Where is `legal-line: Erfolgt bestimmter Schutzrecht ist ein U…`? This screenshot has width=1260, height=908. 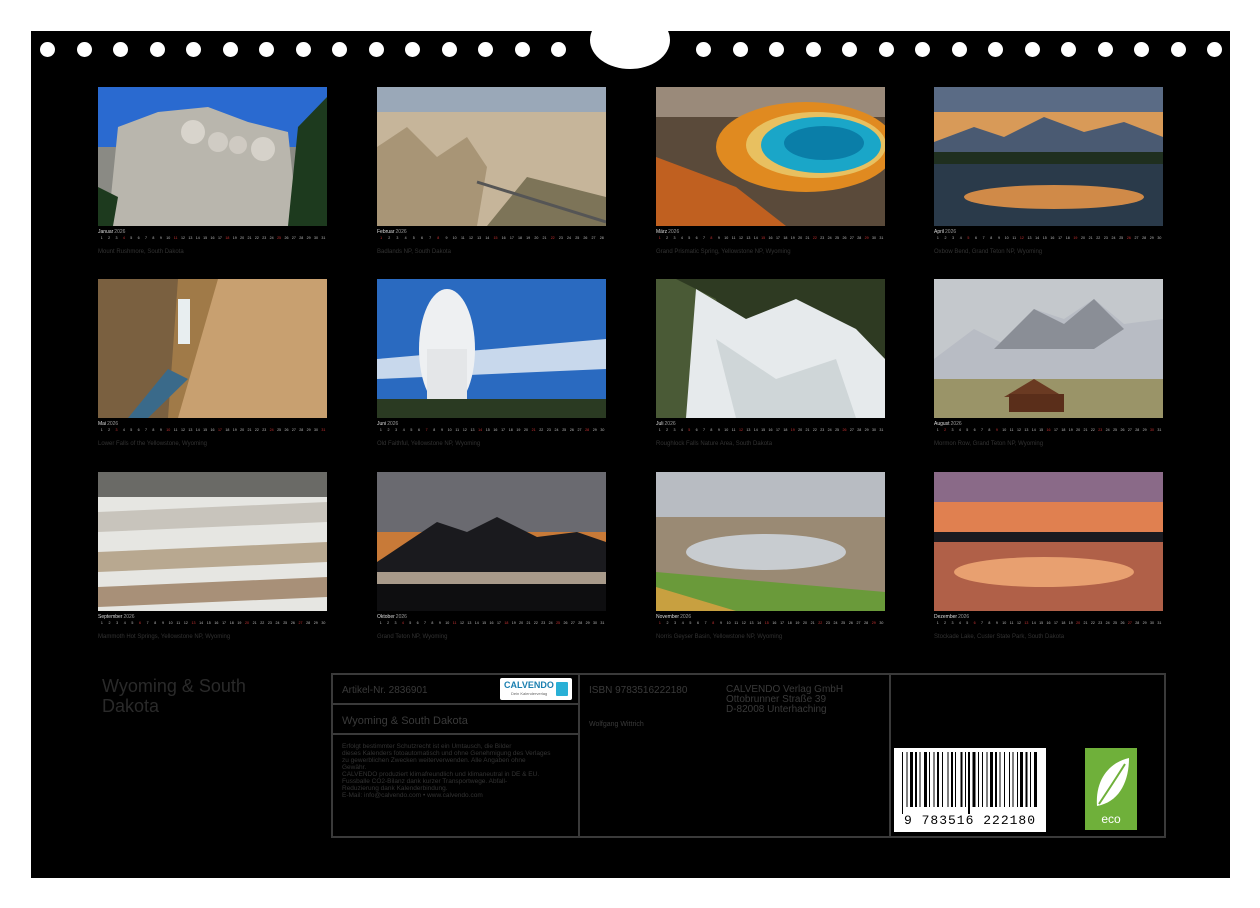
legal-line: Erfolgt bestimmter Schutzrecht ist ein U… is located at coordinates (427, 746).